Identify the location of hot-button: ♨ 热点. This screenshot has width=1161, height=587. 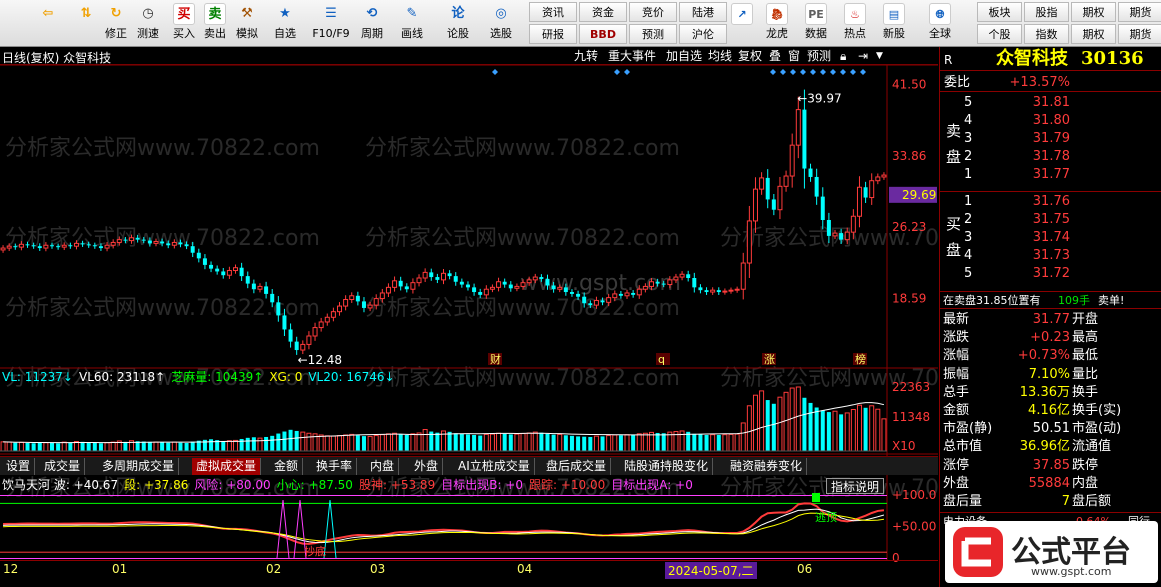
(855, 23).